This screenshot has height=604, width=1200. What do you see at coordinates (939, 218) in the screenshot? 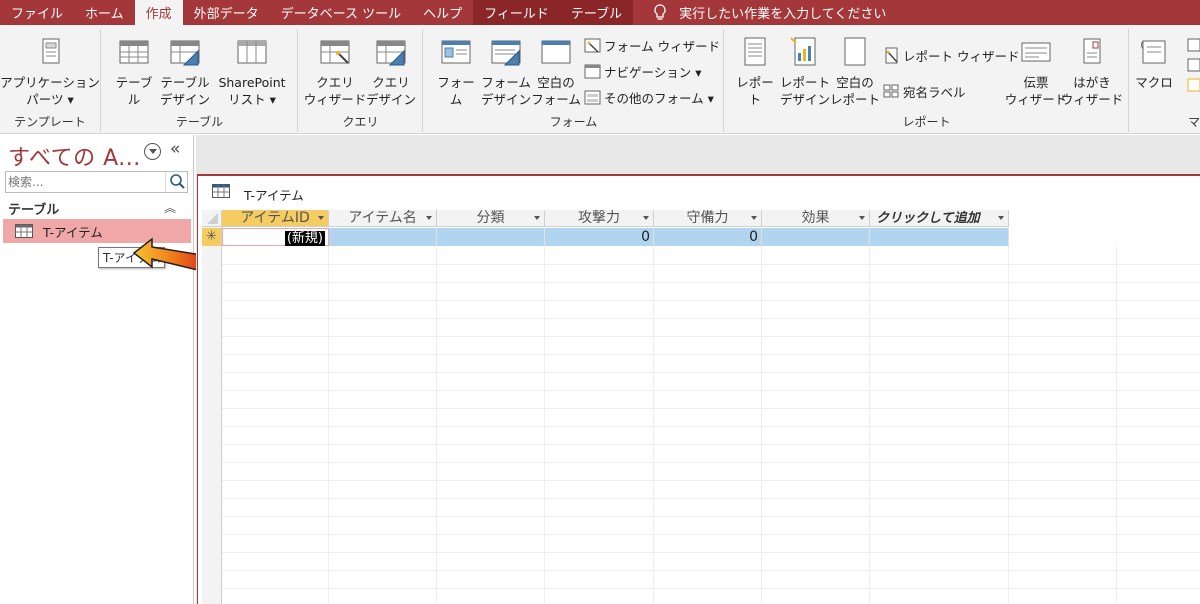
I see `column-header-click-to-add: クリックして追加` at bounding box center [939, 218].